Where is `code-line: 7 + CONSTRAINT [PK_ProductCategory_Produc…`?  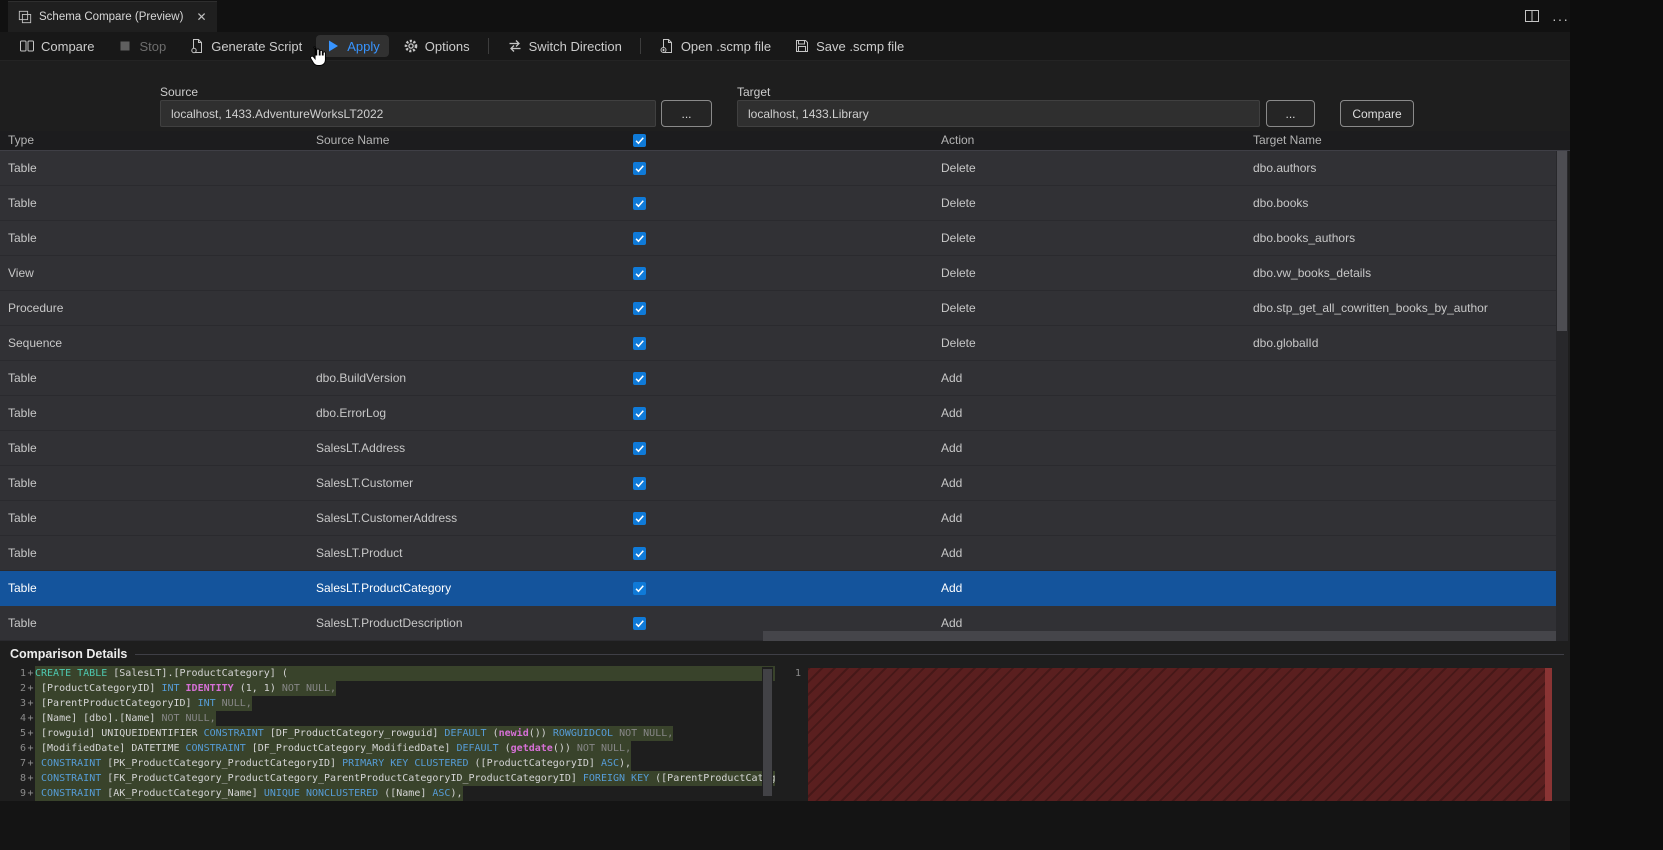 code-line: 7 + CONSTRAINT [PK_ProductCategory_Produc… is located at coordinates (387, 763).